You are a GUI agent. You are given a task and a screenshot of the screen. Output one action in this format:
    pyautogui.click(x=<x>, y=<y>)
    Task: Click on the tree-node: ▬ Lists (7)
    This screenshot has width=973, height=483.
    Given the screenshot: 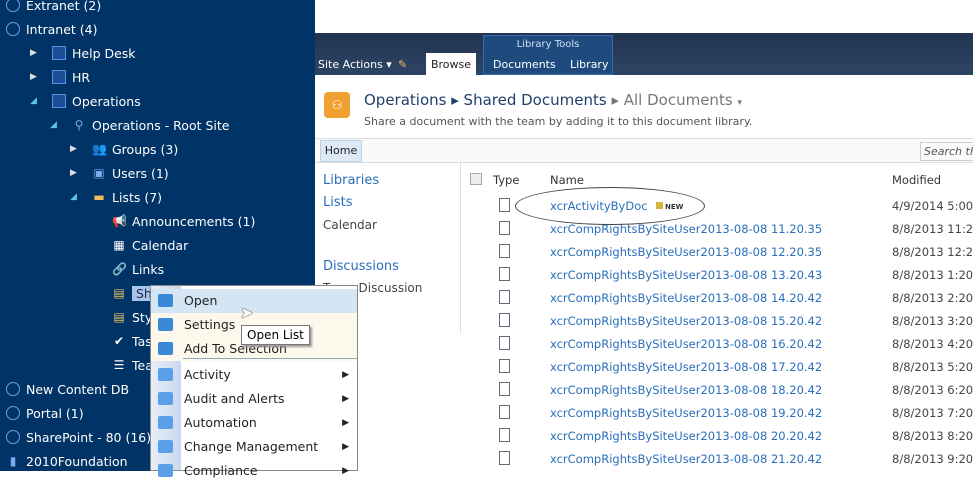 What is the action you would take?
    pyautogui.click(x=127, y=197)
    